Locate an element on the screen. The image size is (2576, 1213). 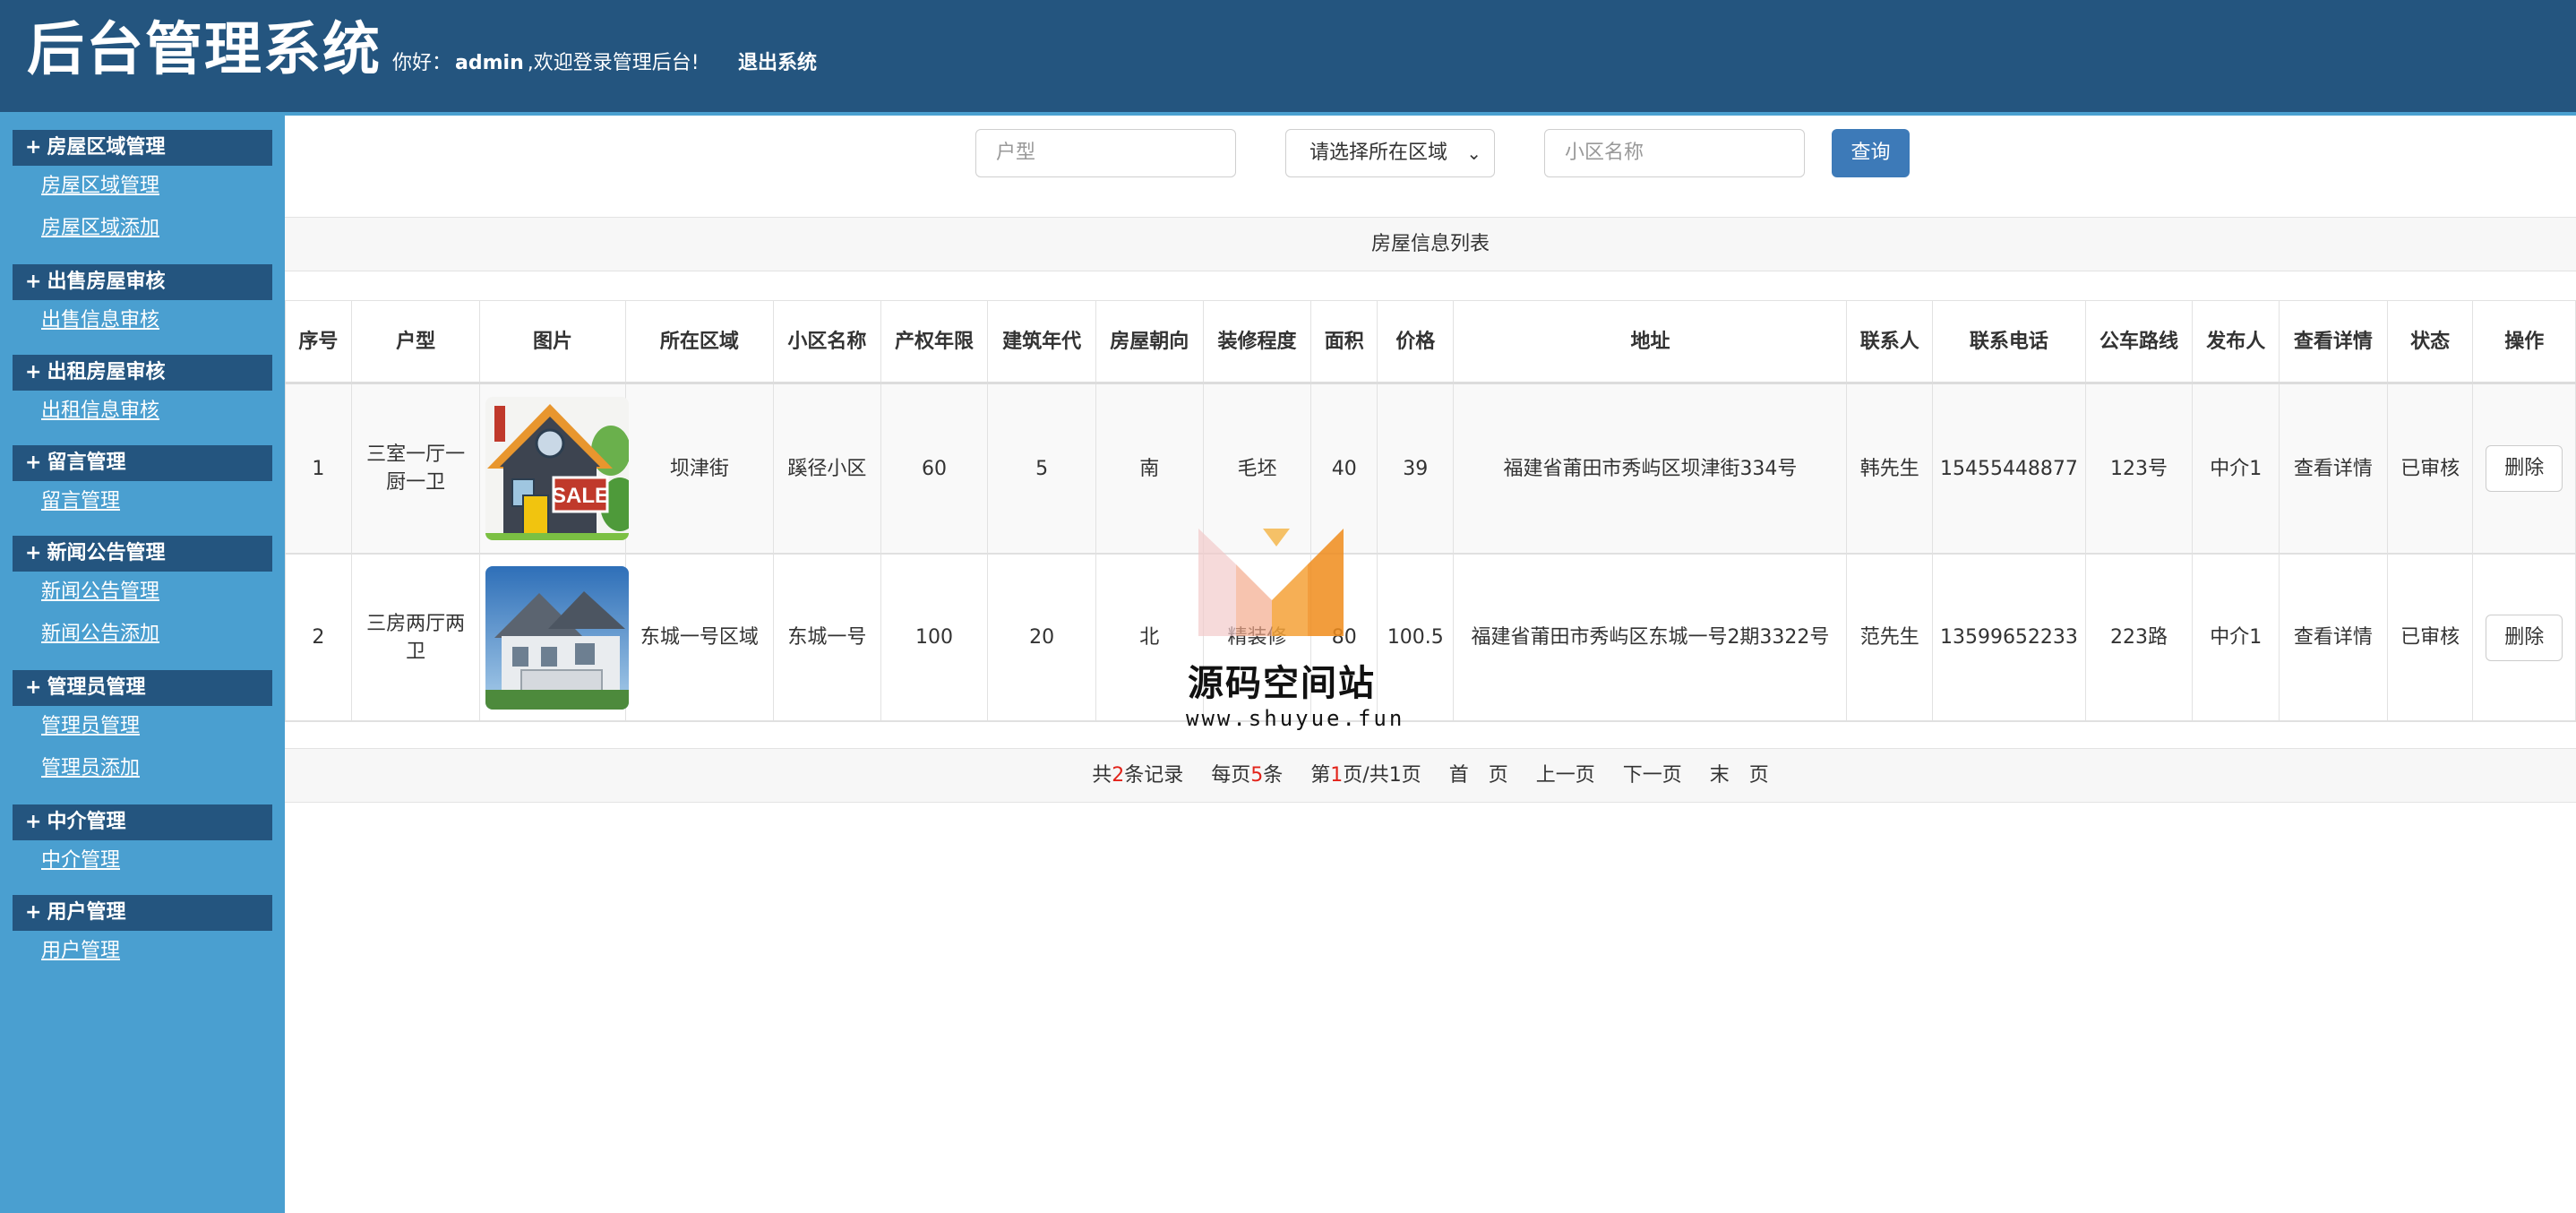
nav-link-news-manage: 新闻公告管理 is located at coordinates (163, 592).